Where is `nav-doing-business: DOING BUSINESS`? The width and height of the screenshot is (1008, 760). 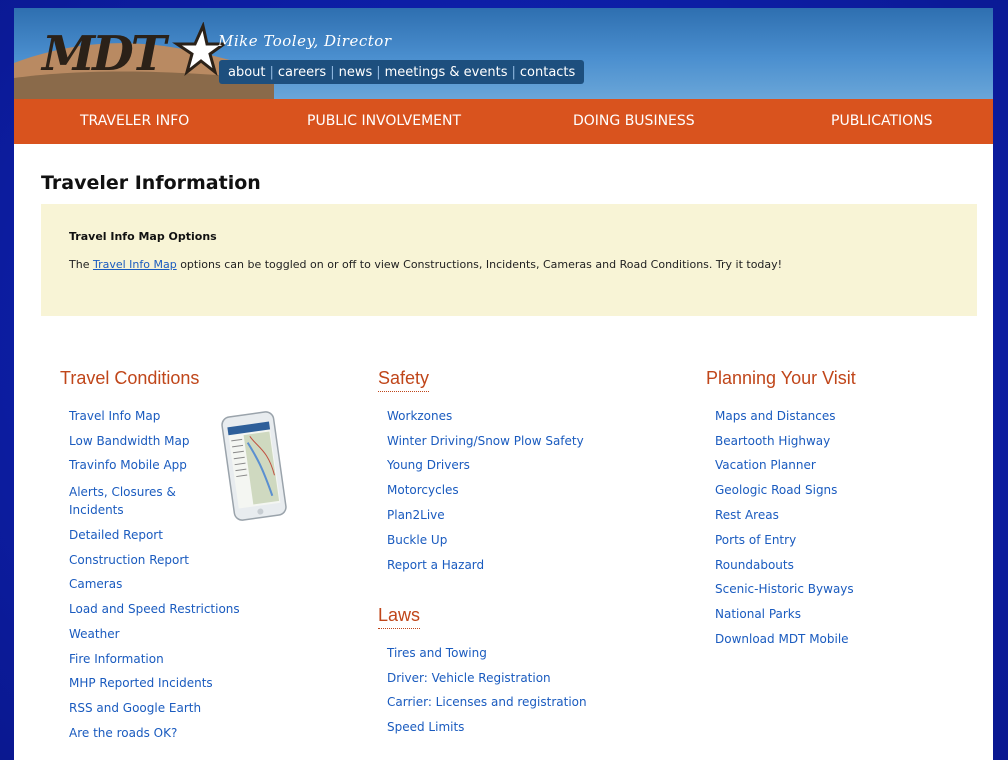
nav-doing-business: DOING BUSINESS is located at coordinates (634, 121).